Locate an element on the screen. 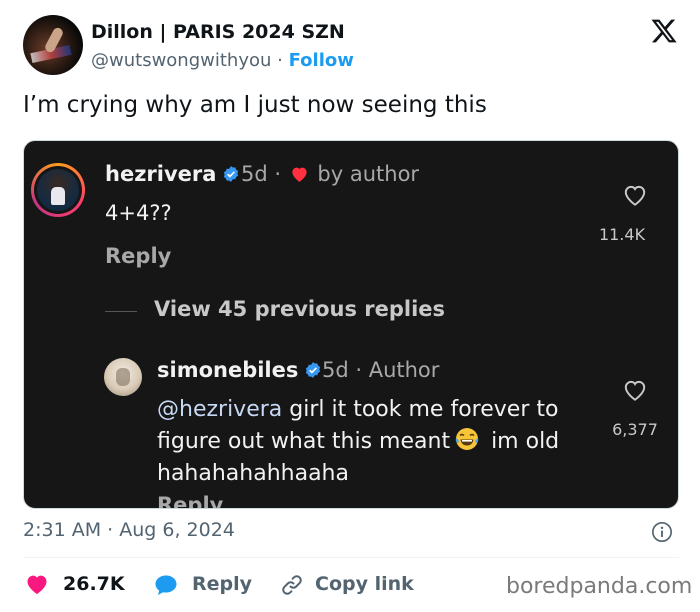 Image resolution: width=700 pixels, height=612 pixels. comment2-reply-button: Reply is located at coordinates (190, 501).